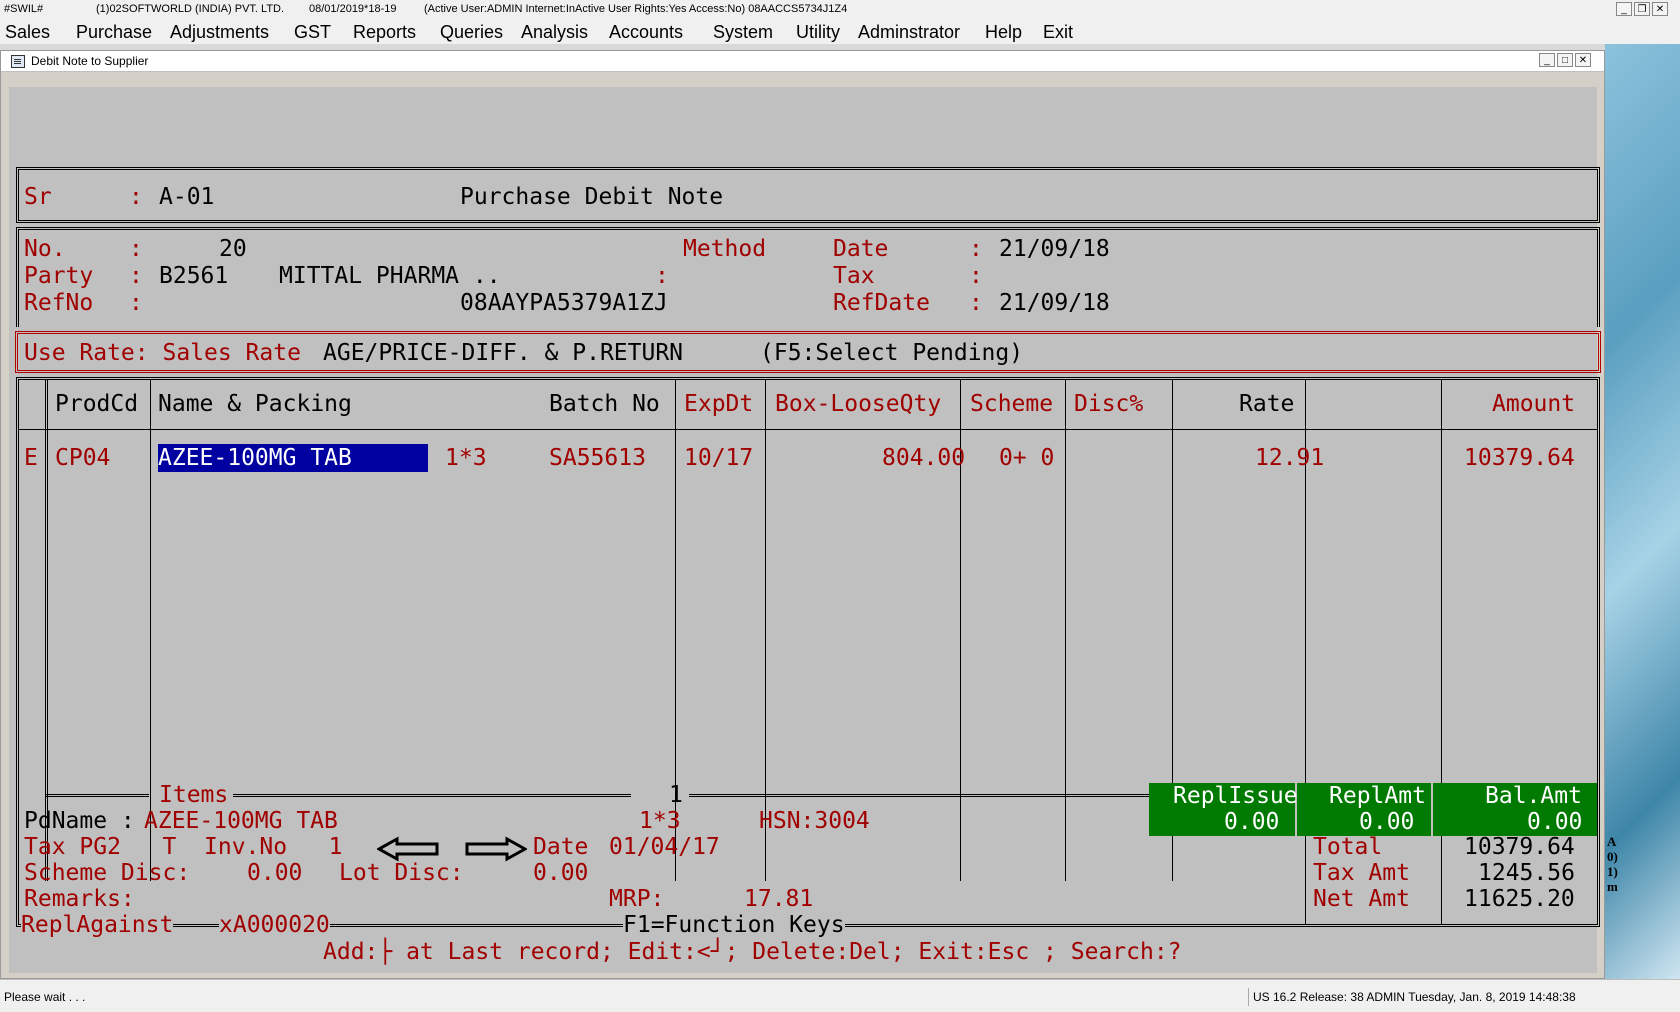 This screenshot has height=1012, width=1680. What do you see at coordinates (471, 32) in the screenshot?
I see `menu-queries: Queries` at bounding box center [471, 32].